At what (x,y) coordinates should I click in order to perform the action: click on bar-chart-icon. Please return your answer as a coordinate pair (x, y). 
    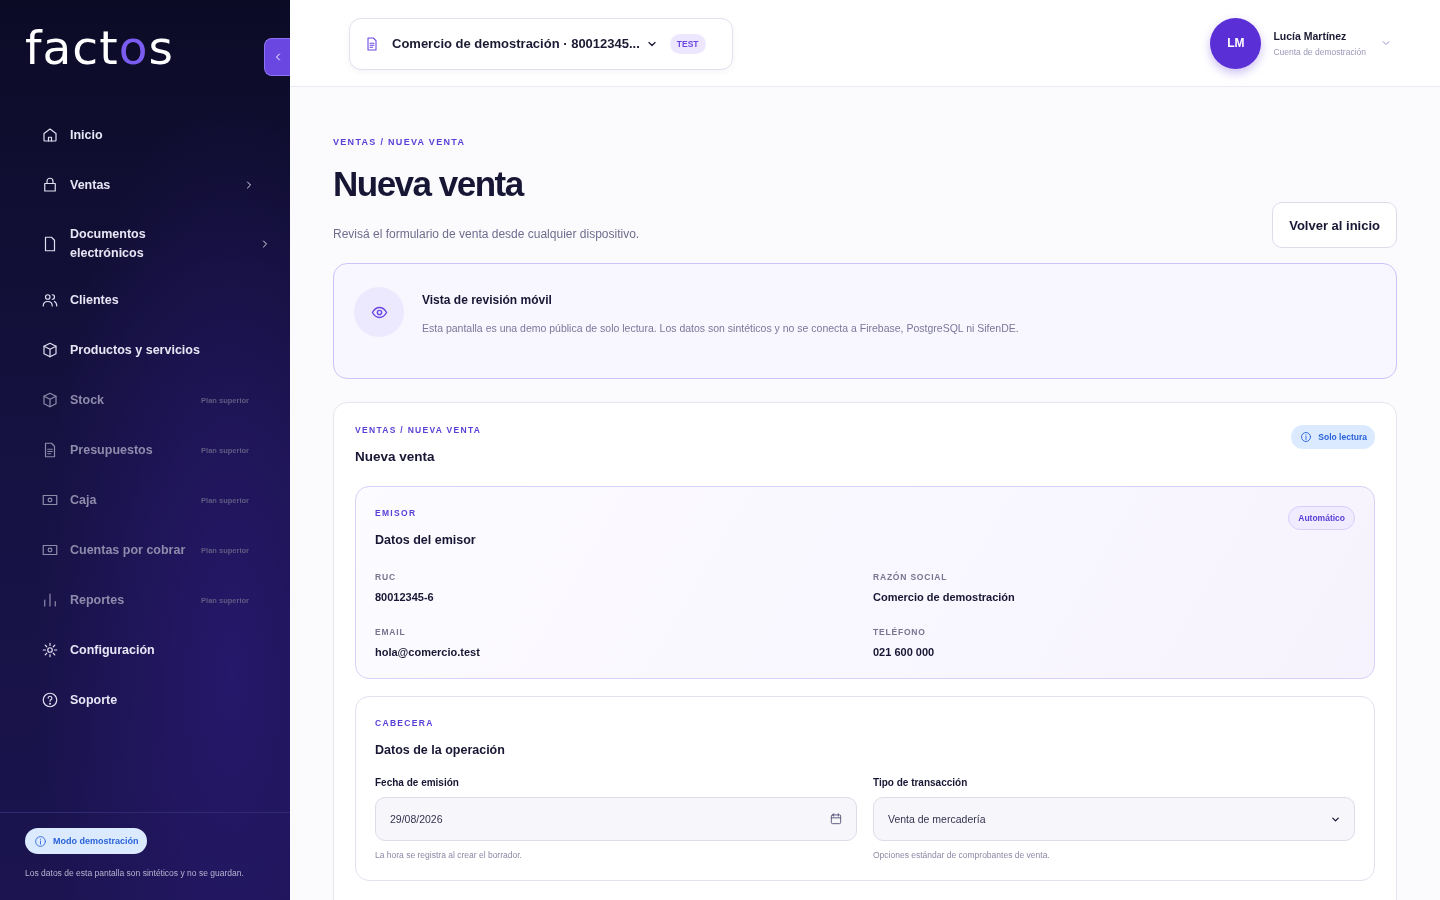
    Looking at the image, I should click on (50, 600).